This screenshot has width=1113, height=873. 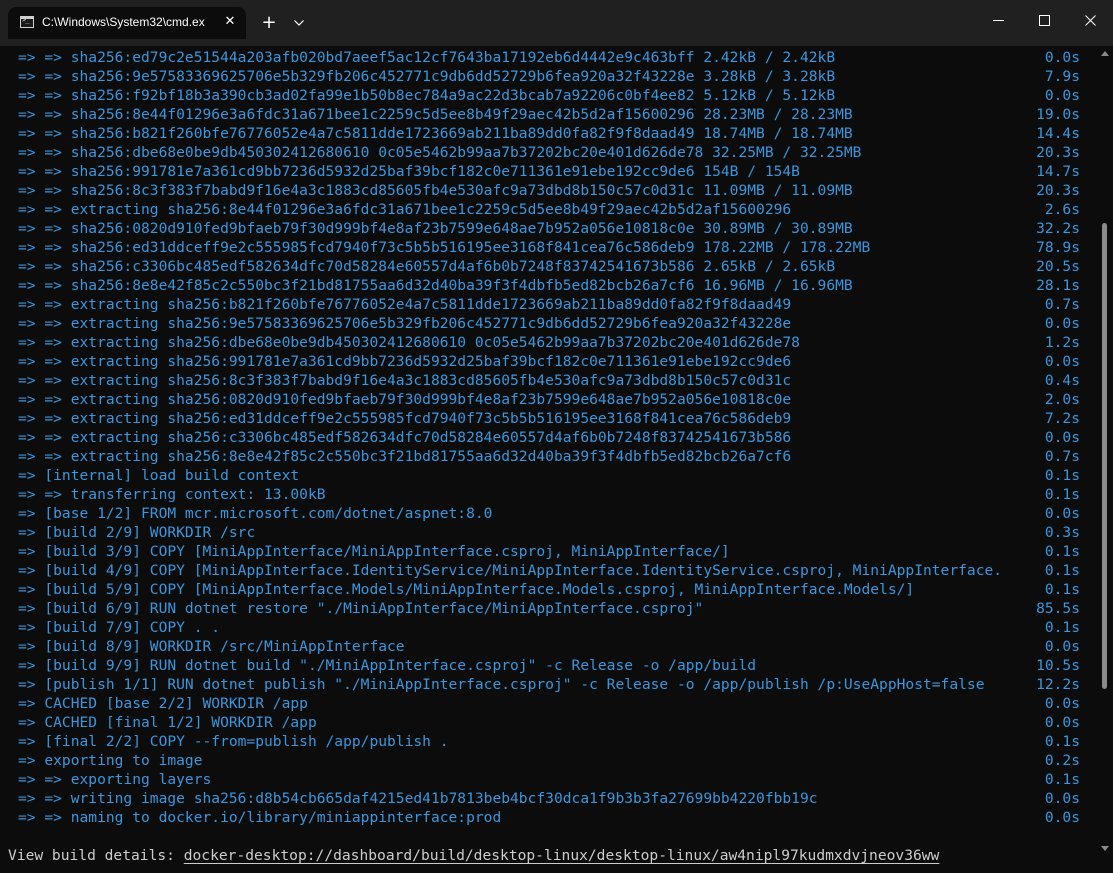 I want to click on output-line: => => exporting layers 0.1s, so click(x=549, y=779).